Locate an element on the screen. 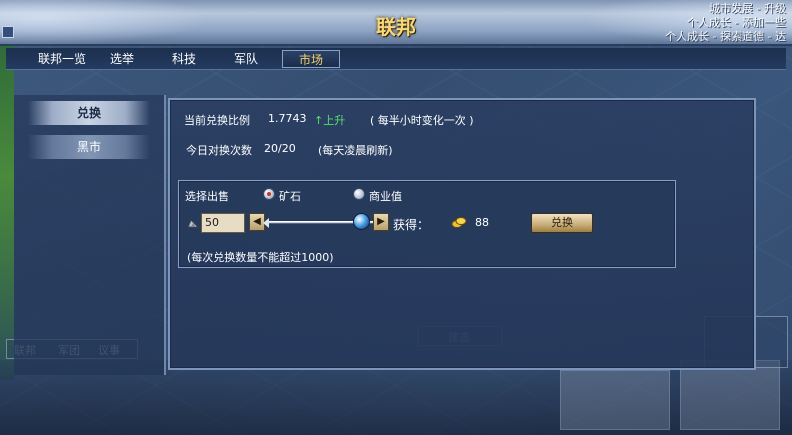 The height and width of the screenshot is (435, 792). side-menu: 兑换 黑市 is located at coordinates (90, 235).